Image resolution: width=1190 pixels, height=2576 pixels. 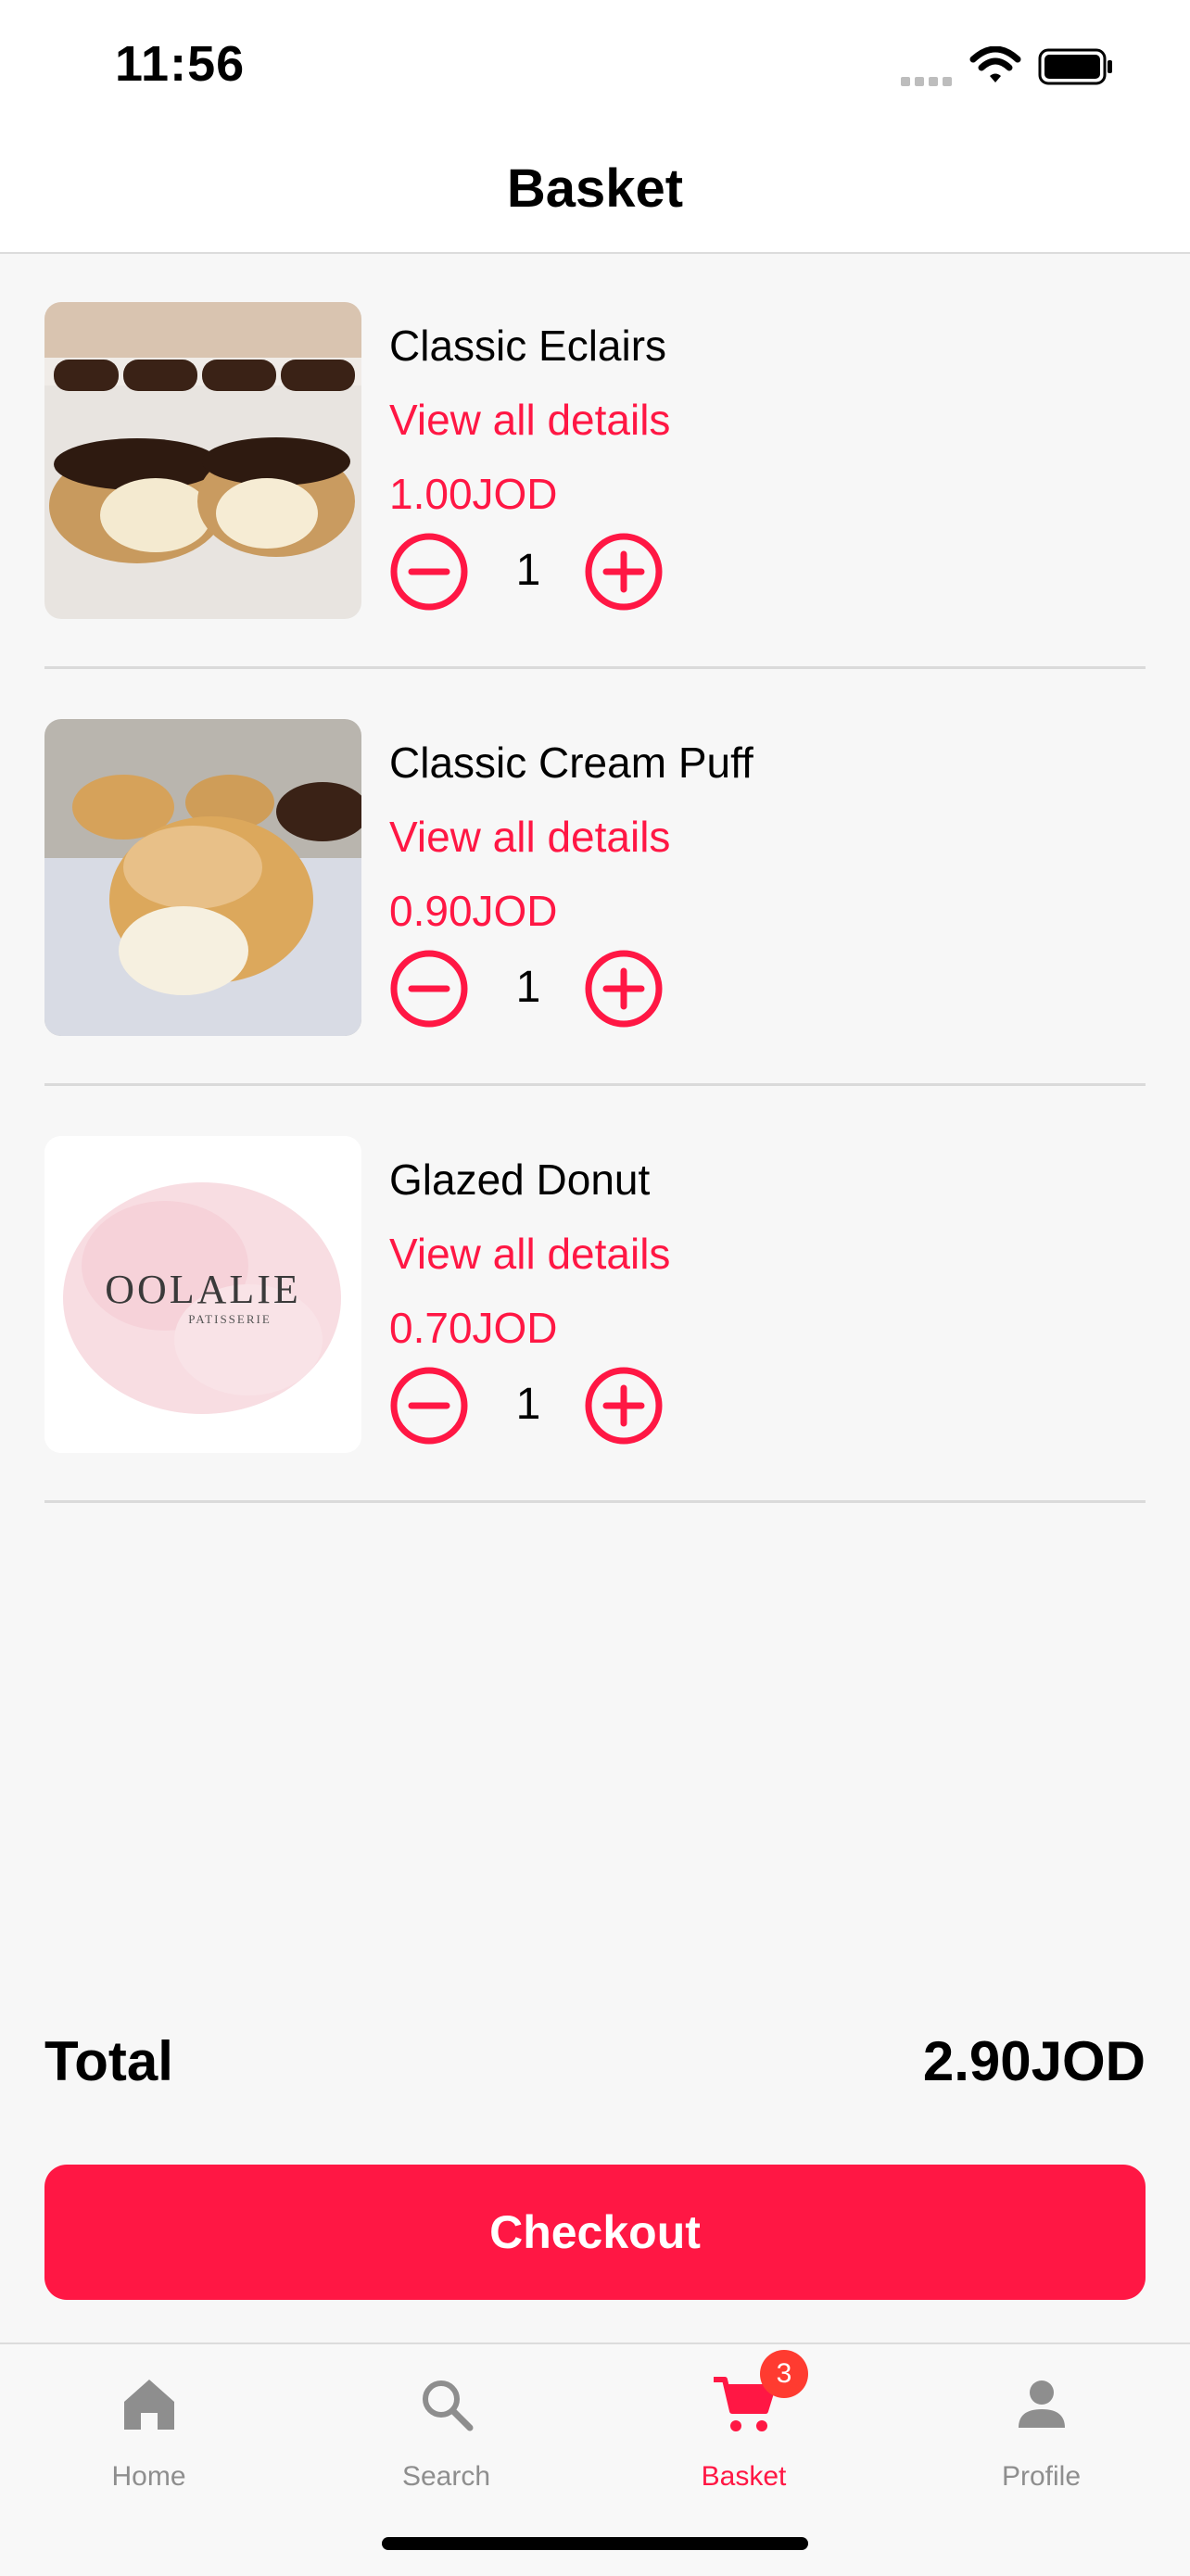 What do you see at coordinates (928, 82) in the screenshot?
I see `cellular-signal-icon` at bounding box center [928, 82].